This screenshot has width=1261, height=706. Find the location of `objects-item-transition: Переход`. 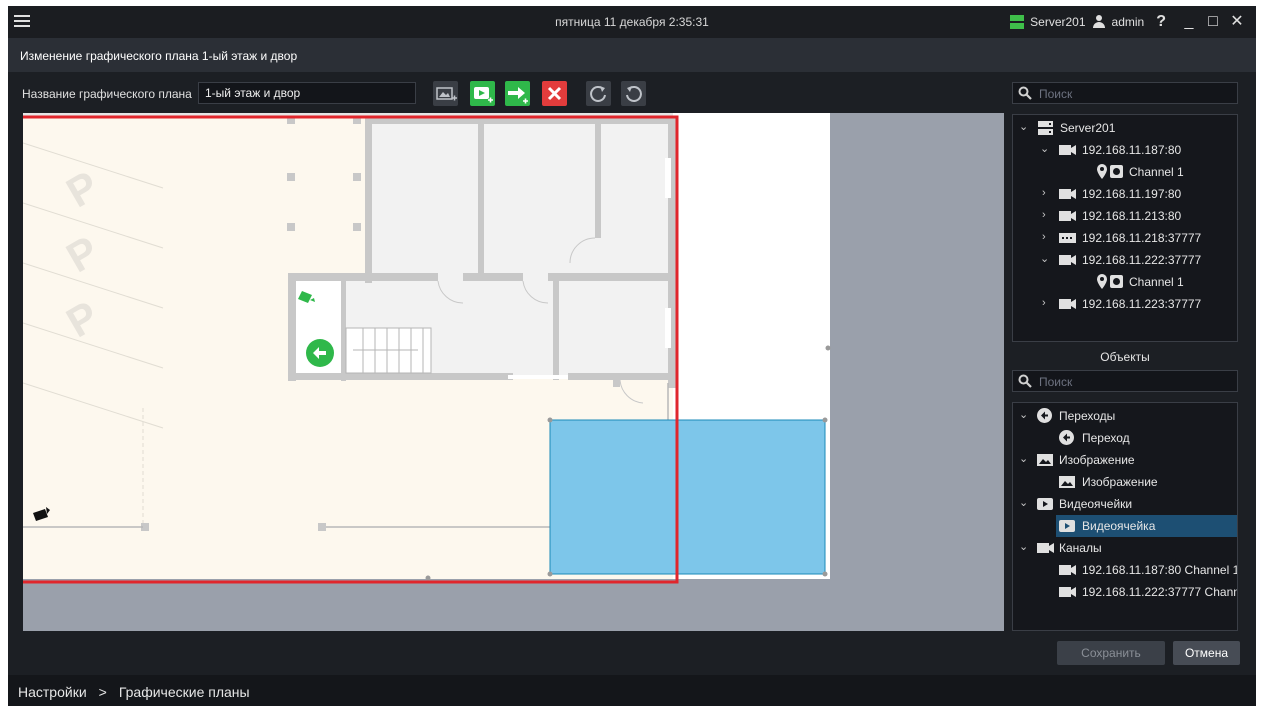

objects-item-transition: Переход is located at coordinates (1125, 438).